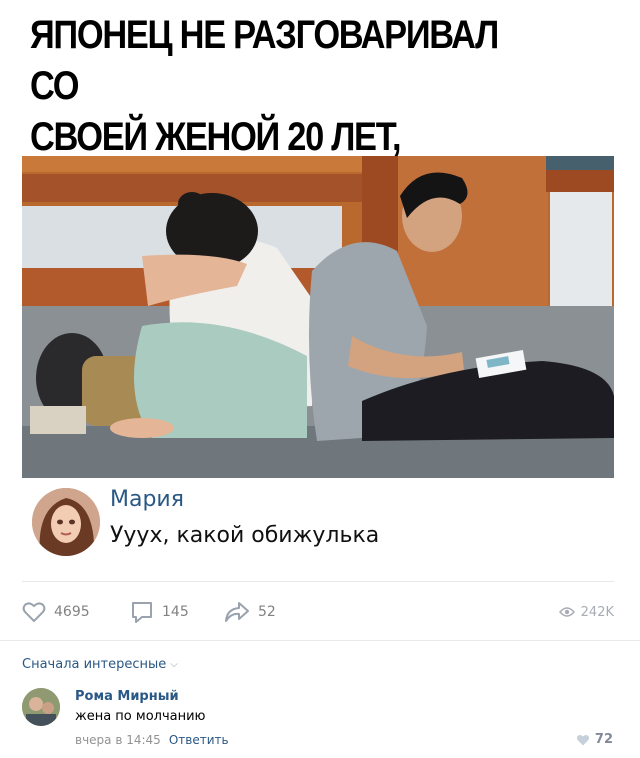 The width and height of the screenshot is (640, 758). I want to click on comment-like-button: 72, so click(594, 739).